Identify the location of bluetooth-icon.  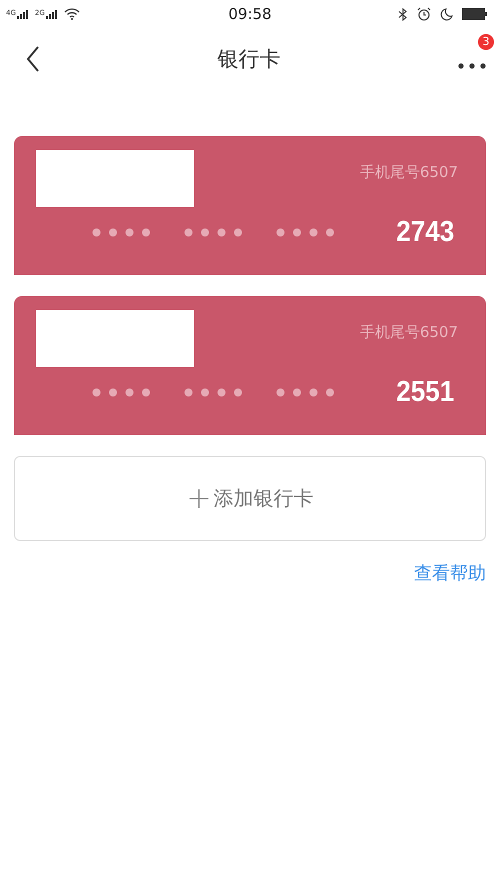
(403, 14).